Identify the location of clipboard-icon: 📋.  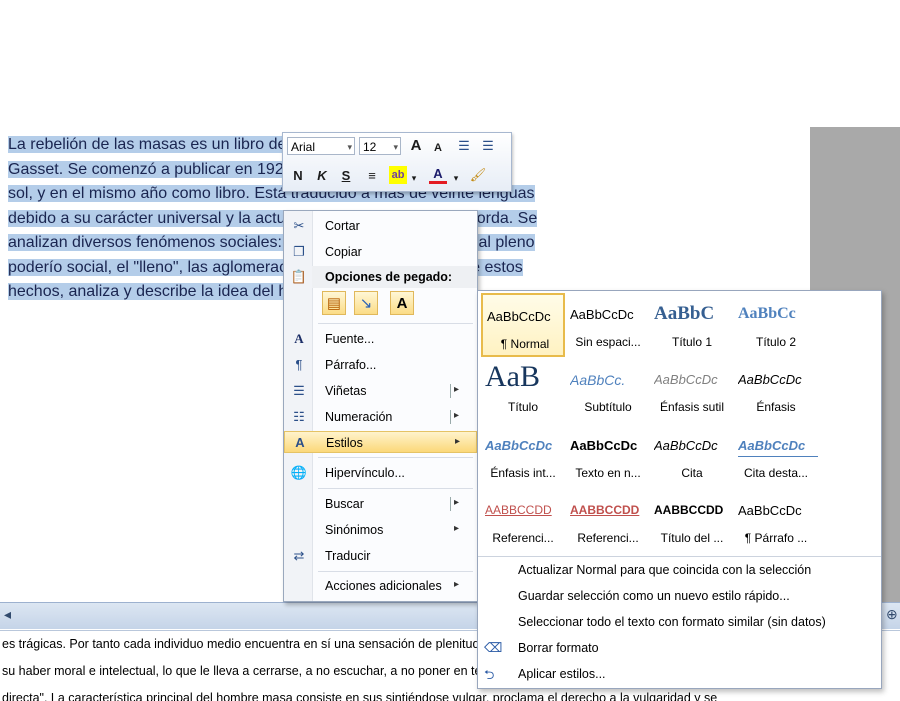
(299, 276).